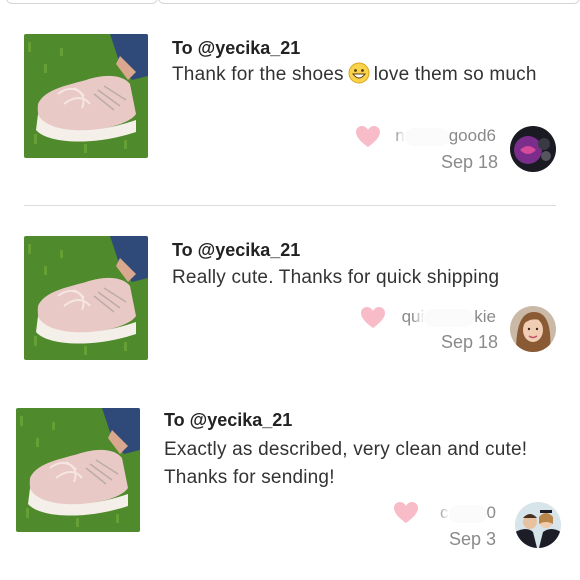 This screenshot has height=580, width=580. I want to click on pink-sneaker-photo, so click(78, 470).